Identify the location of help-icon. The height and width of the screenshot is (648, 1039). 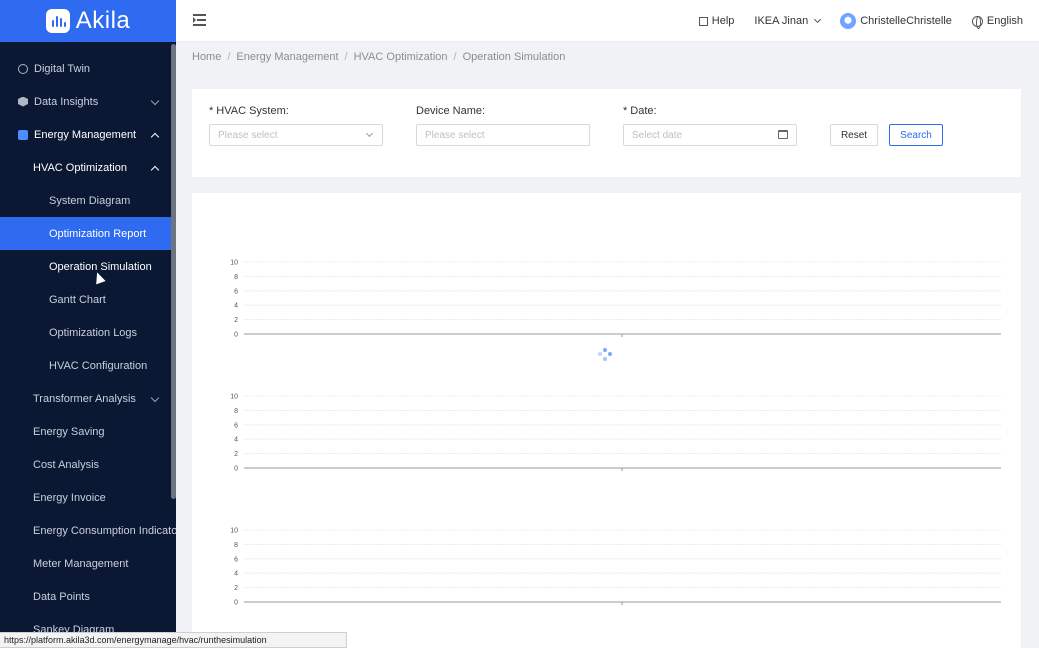
(703, 21).